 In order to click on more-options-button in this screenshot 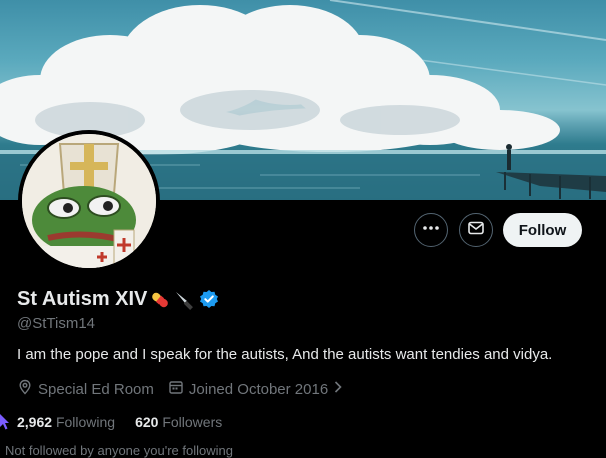, I will do `click(431, 230)`.